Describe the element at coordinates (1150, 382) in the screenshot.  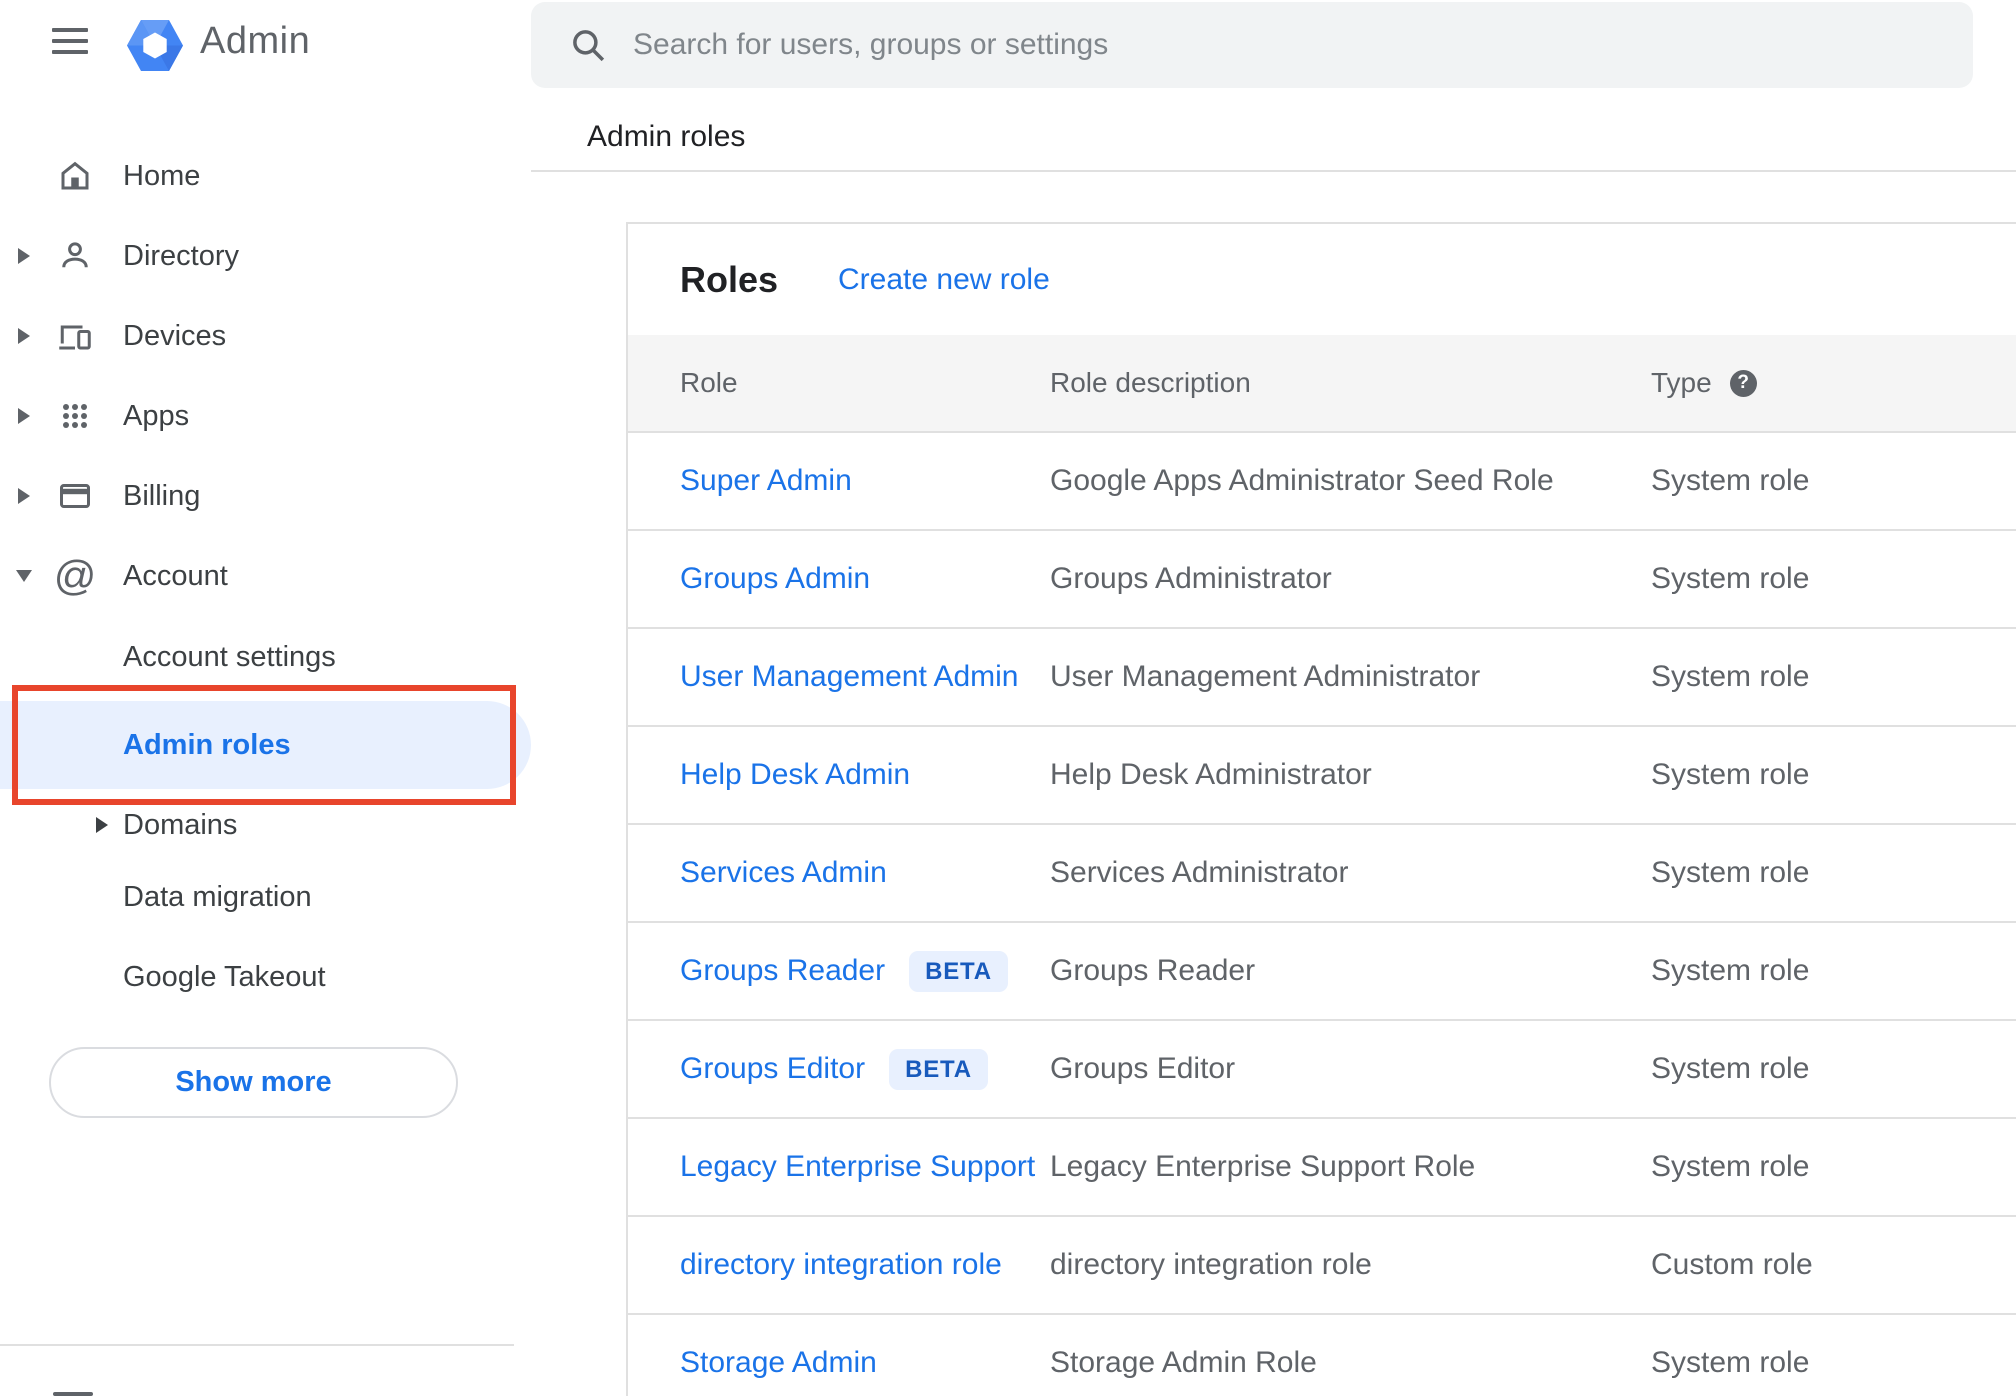
I see `column-header-description: Role description` at that location.